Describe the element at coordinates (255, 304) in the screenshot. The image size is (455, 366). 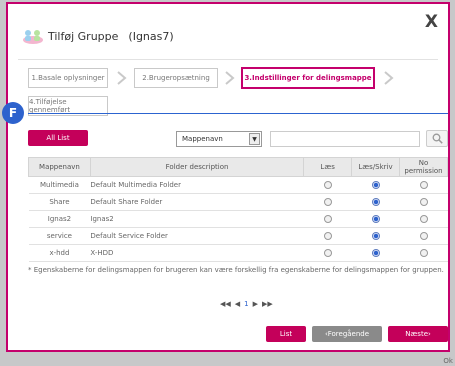
I see `next-page-icon: ▶` at that location.